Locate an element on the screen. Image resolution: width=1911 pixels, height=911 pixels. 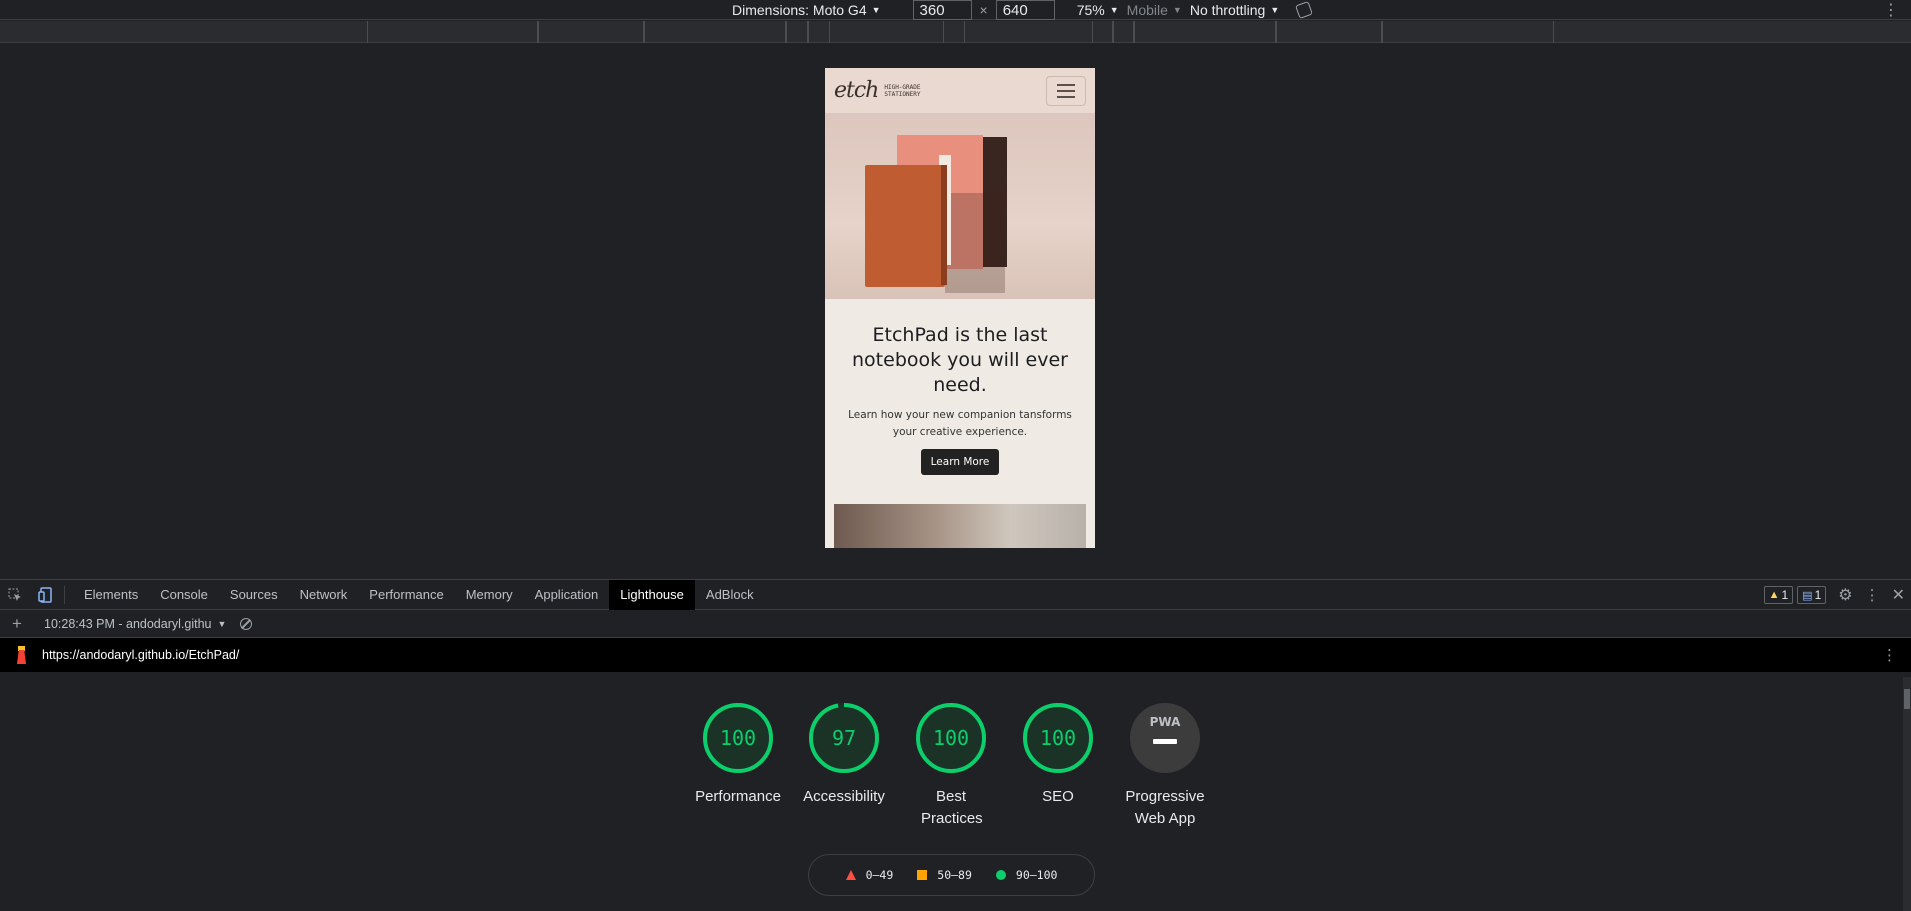
warnings-count: 1 is located at coordinates (1785, 595).